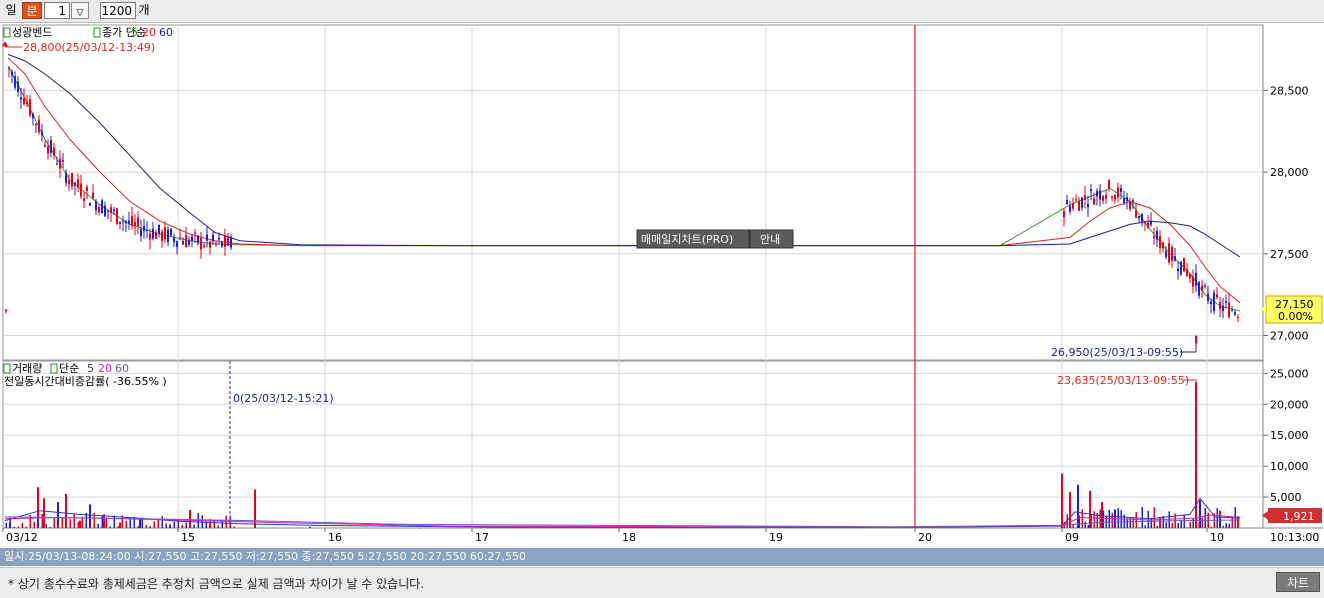 Image resolution: width=1324 pixels, height=598 pixels. What do you see at coordinates (1072, 537) in the screenshot?
I see `time-tick-label: 09` at bounding box center [1072, 537].